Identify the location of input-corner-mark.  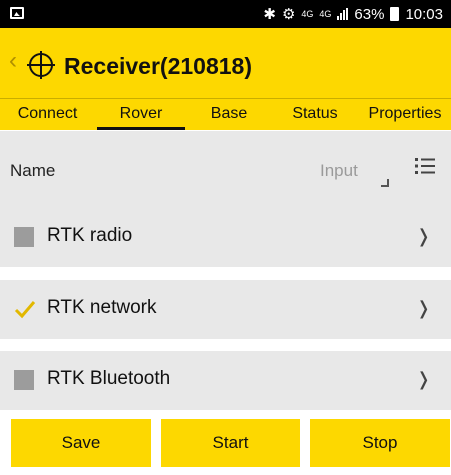
(385, 183).